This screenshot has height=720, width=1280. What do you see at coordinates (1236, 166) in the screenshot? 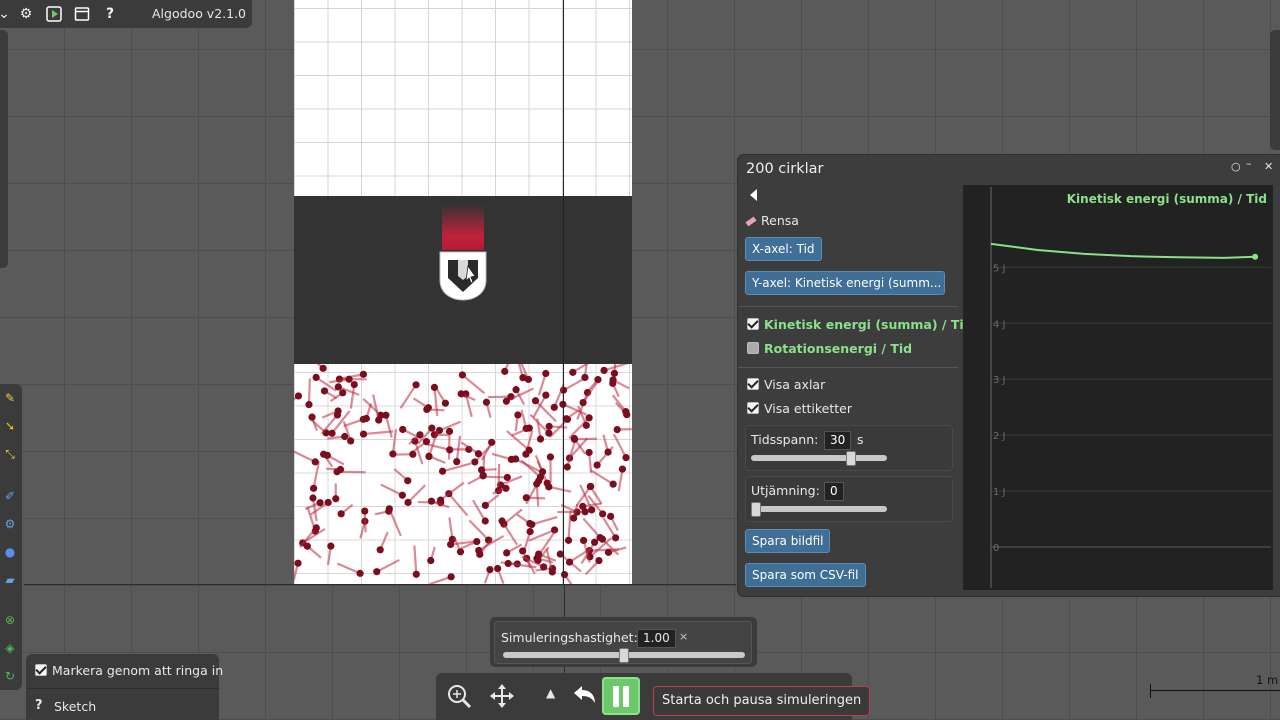
I see `pin-icon: ○` at bounding box center [1236, 166].